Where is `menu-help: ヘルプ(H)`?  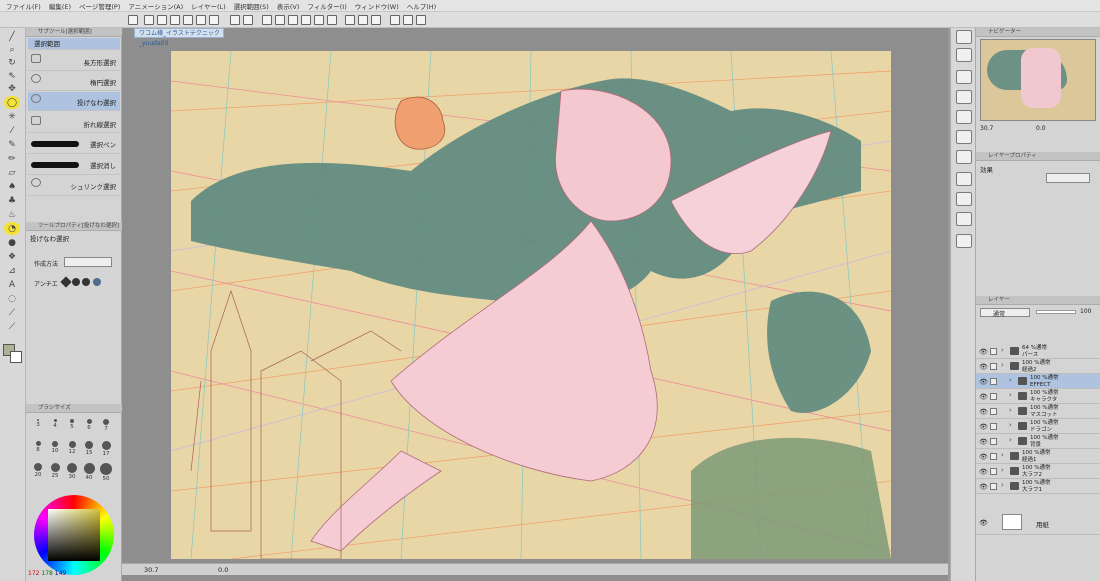 menu-help: ヘルプ(H) is located at coordinates (421, 6).